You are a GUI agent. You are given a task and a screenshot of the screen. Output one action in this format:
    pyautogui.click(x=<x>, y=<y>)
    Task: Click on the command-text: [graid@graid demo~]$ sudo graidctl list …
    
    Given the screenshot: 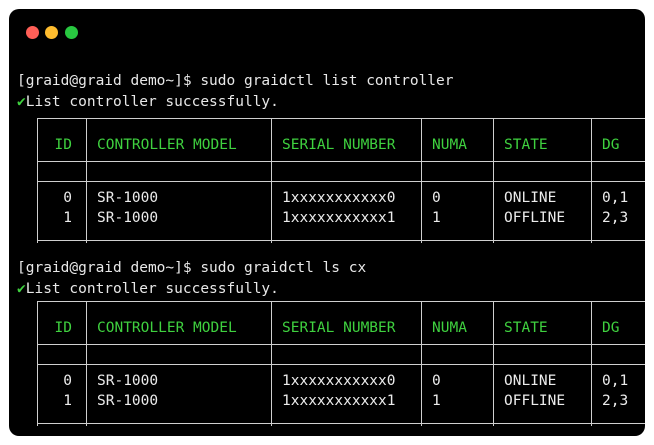 What is the action you would take?
    pyautogui.click(x=235, y=81)
    